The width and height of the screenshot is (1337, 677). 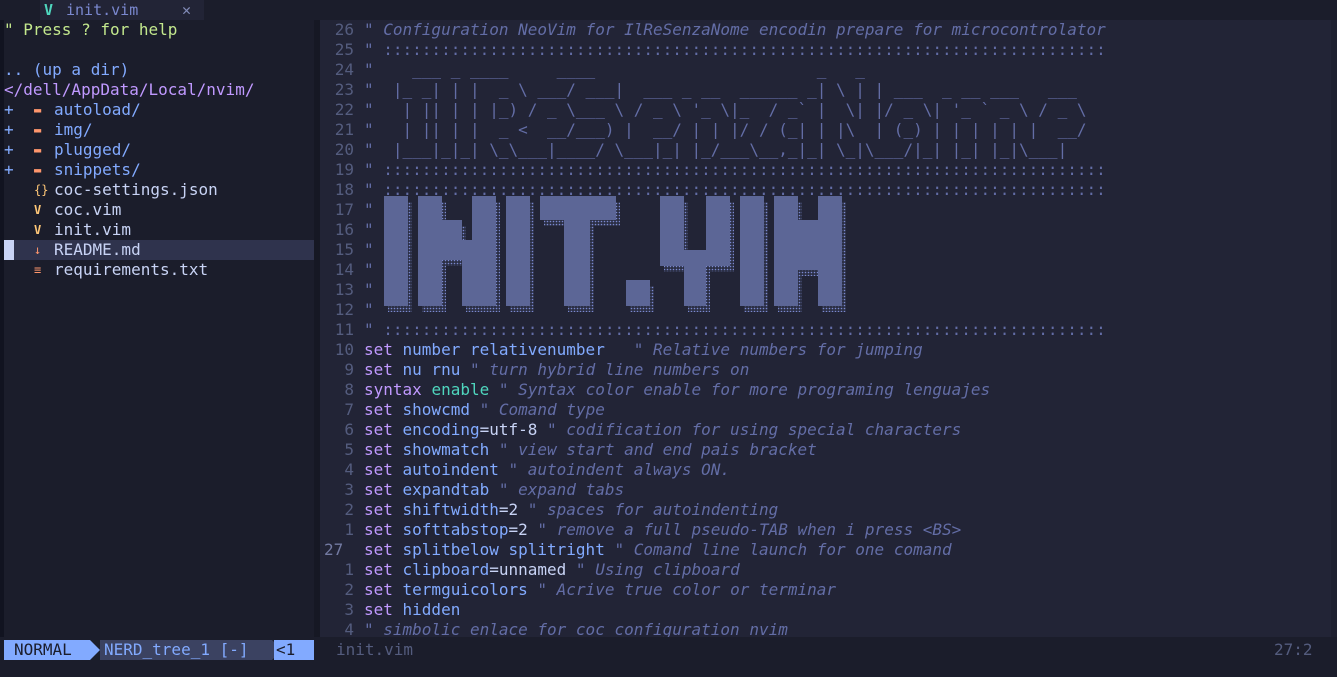 What do you see at coordinates (503, 549) in the screenshot?
I see `code-token: splitbelow splitright` at bounding box center [503, 549].